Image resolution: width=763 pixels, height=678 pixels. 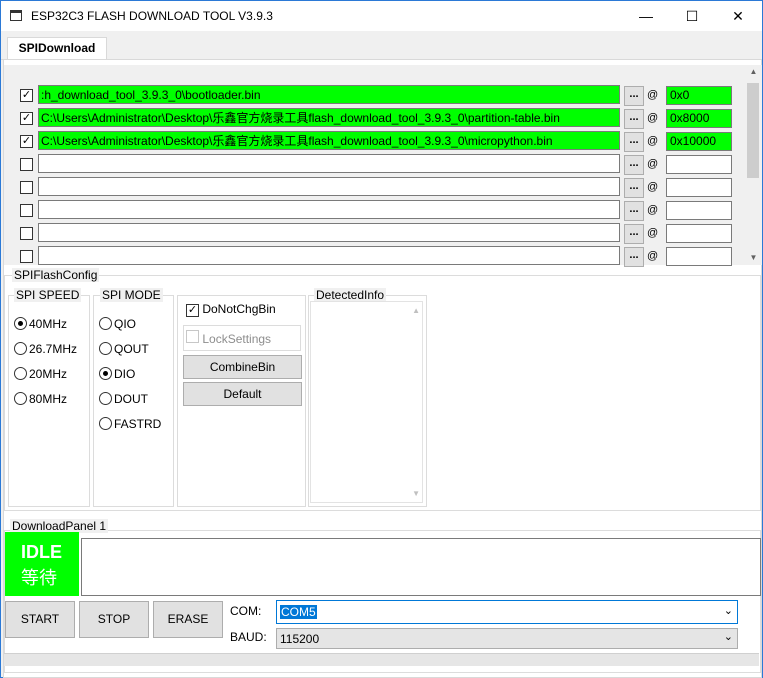 What do you see at coordinates (381, 659) in the screenshot?
I see `horizontal-scrollbar` at bounding box center [381, 659].